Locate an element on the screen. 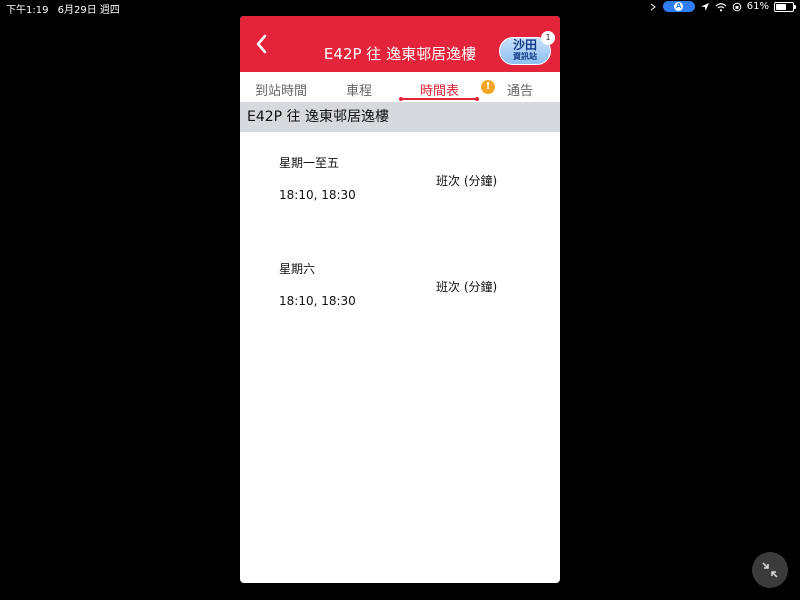  exit-fullscreen-button is located at coordinates (770, 570).